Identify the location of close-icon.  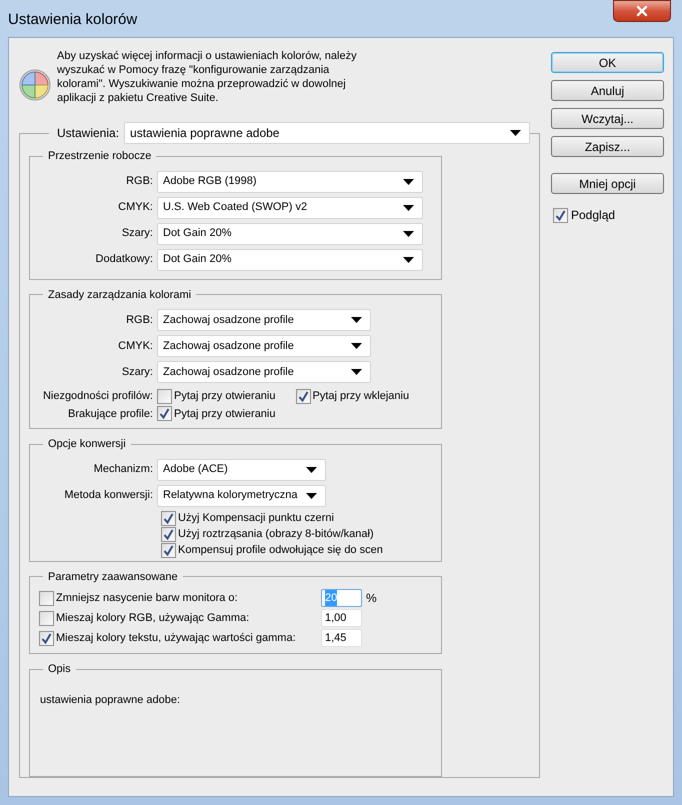
(642, 11).